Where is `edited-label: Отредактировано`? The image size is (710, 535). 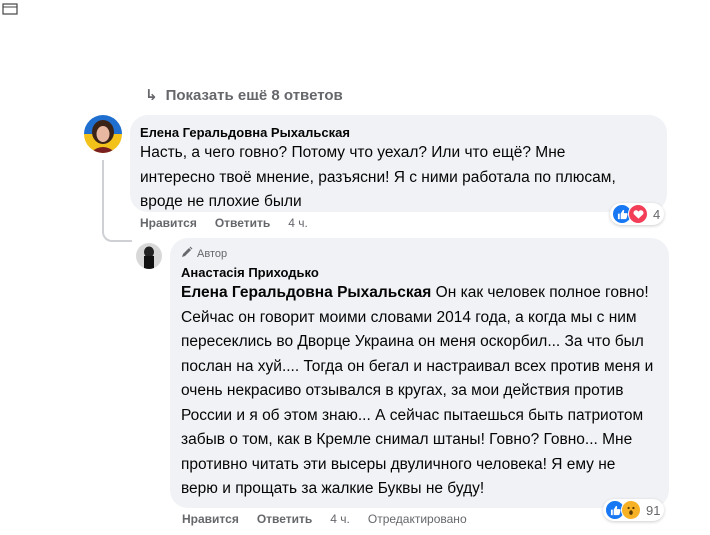
edited-label: Отредактировано is located at coordinates (417, 519).